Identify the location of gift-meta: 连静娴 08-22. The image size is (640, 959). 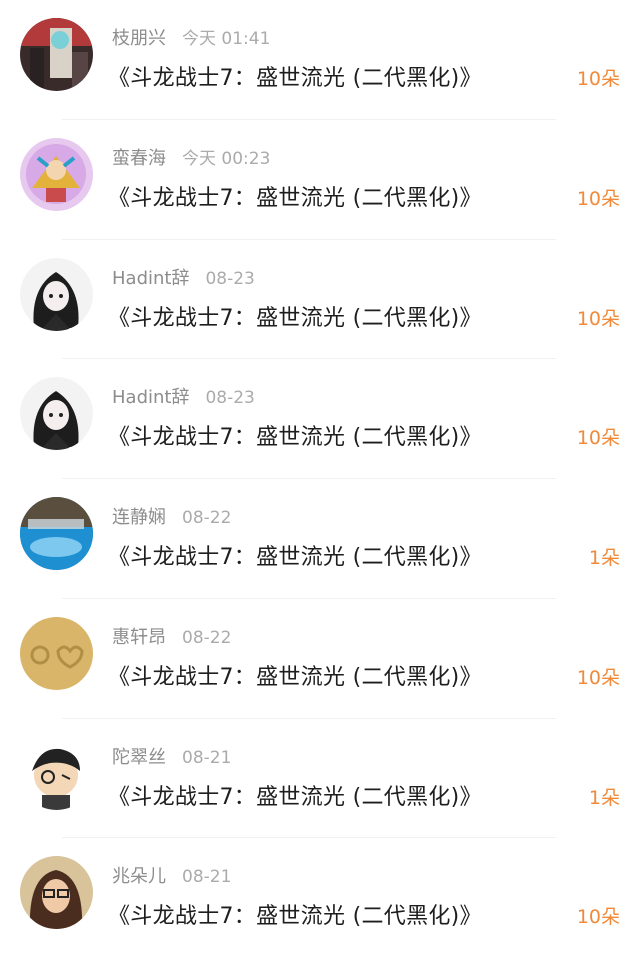
(171, 516).